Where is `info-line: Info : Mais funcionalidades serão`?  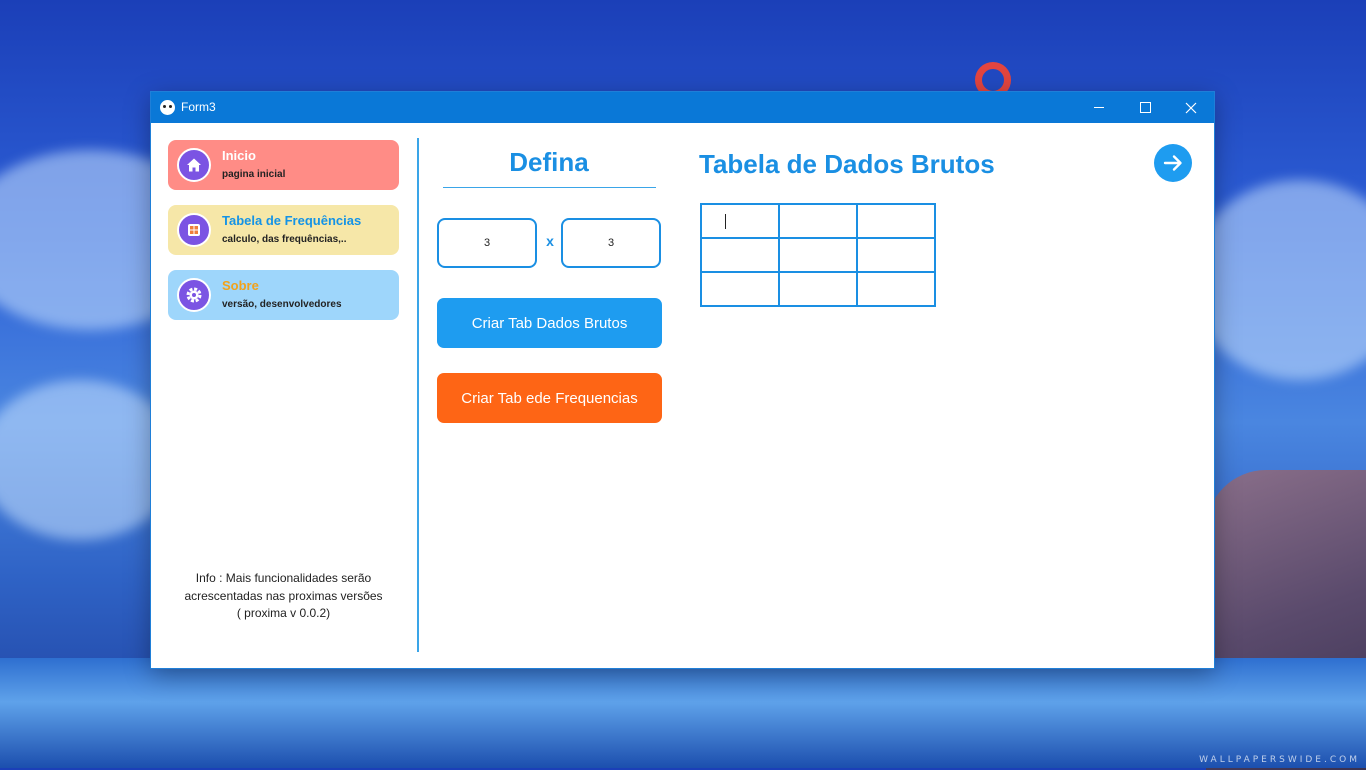
info-line: Info : Mais funcionalidades serão is located at coordinates (283, 578).